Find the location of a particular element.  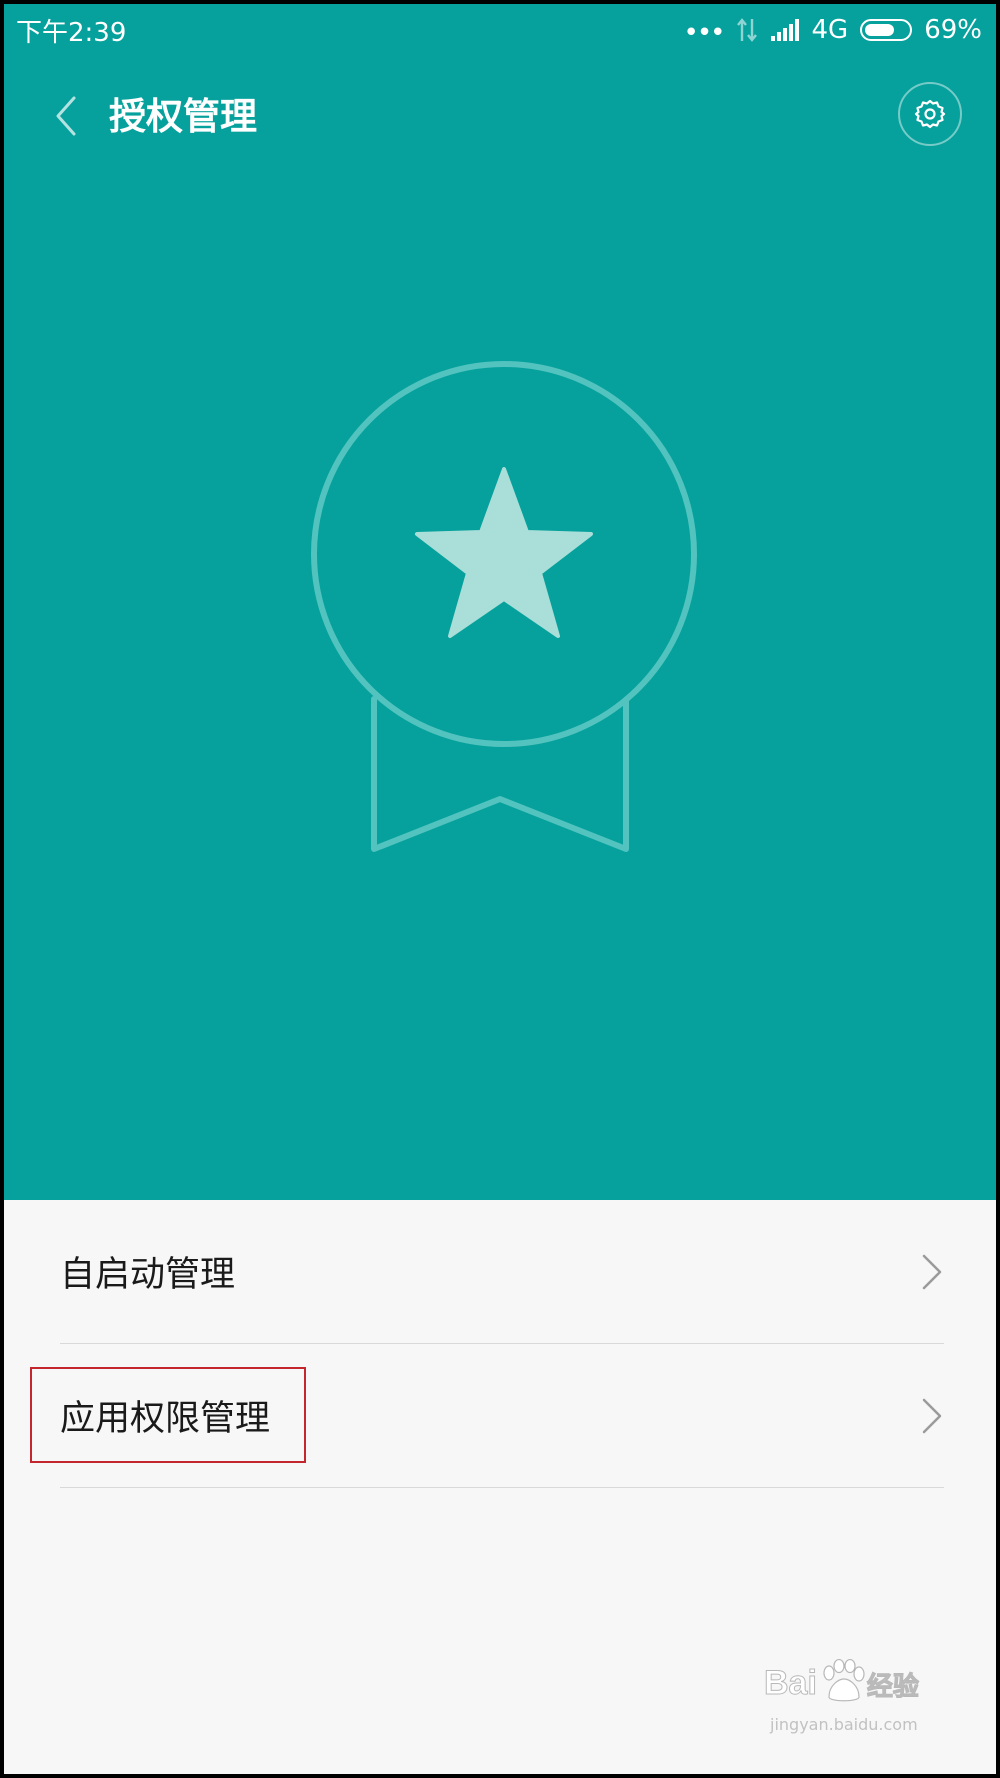

title-bar: 授权管理 is located at coordinates (500, 114).